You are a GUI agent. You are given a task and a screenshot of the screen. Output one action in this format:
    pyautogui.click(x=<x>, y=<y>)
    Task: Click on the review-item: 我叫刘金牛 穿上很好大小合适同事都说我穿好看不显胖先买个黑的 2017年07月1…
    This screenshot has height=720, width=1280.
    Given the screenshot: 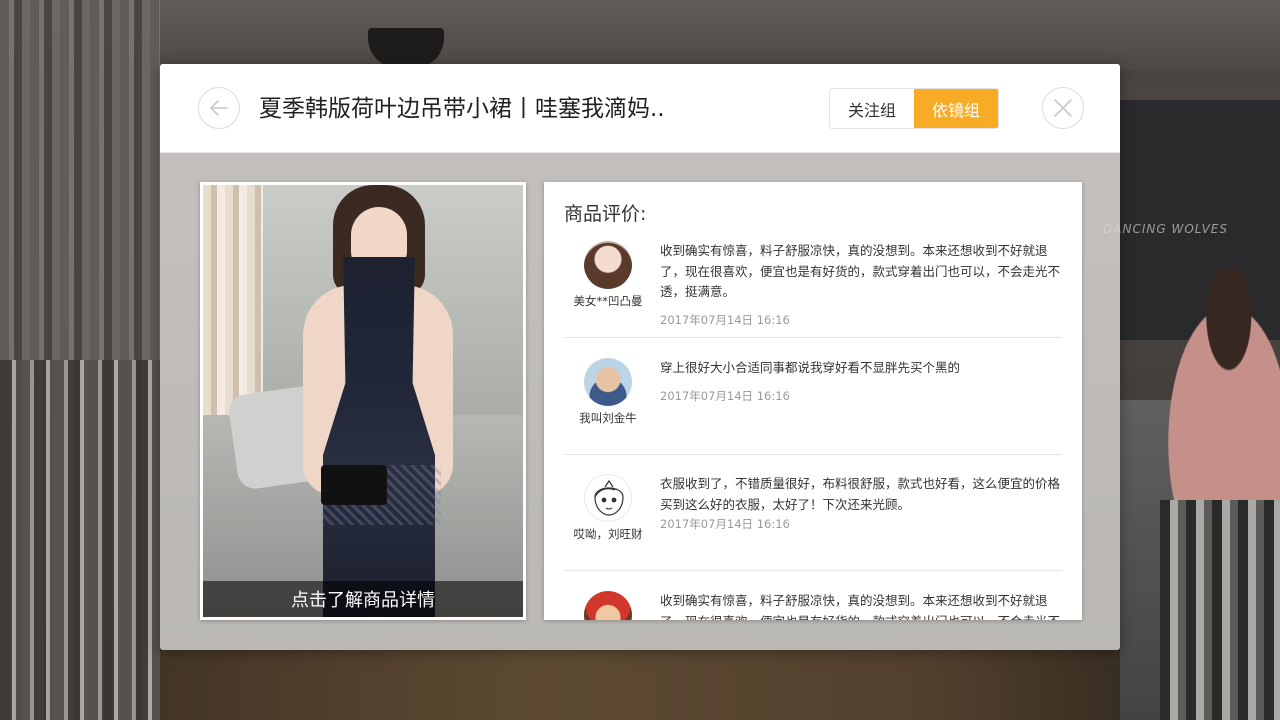 What is the action you would take?
    pyautogui.click(x=813, y=406)
    